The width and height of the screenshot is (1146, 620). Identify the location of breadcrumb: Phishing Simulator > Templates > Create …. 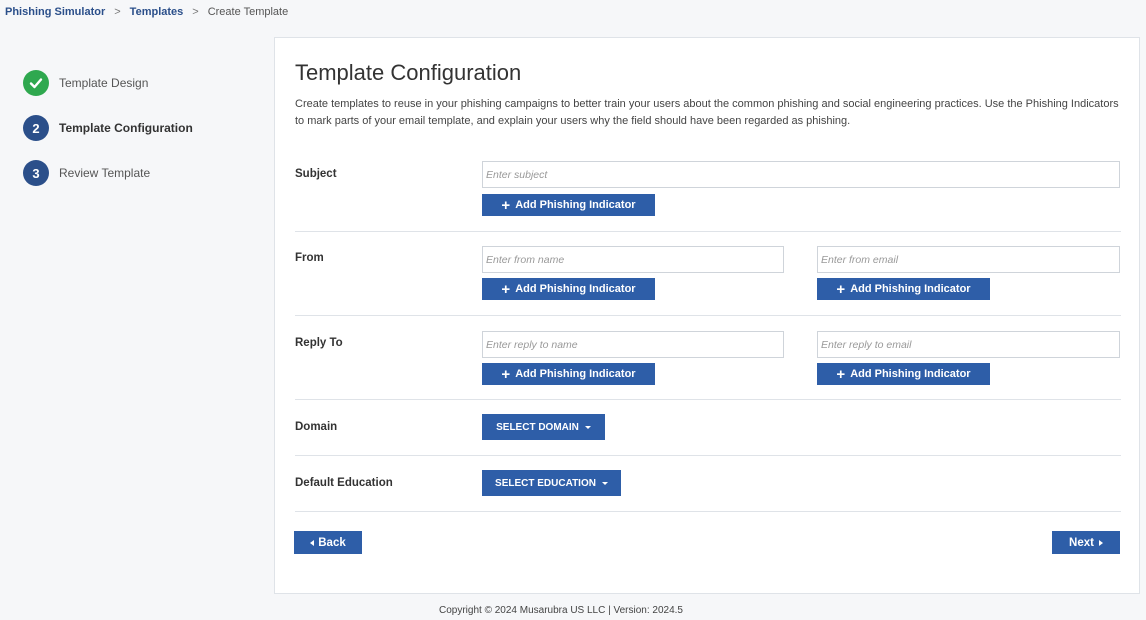
(146, 12).